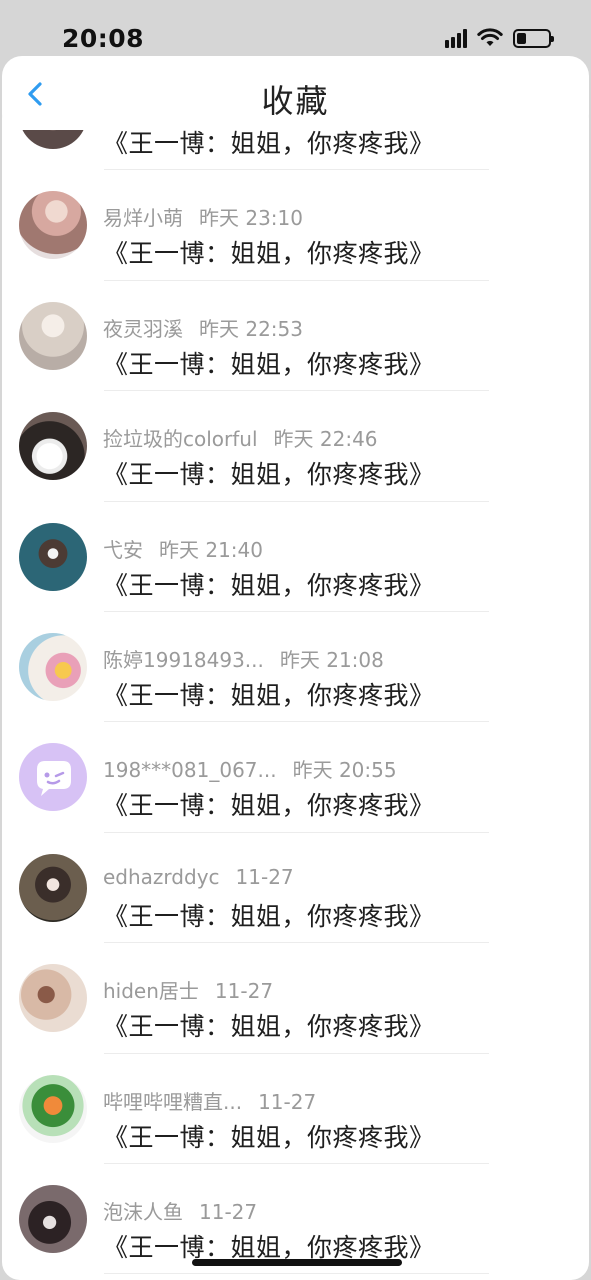  I want to click on item-meta: 泡沫人鱼 11-27, so click(180, 1210).